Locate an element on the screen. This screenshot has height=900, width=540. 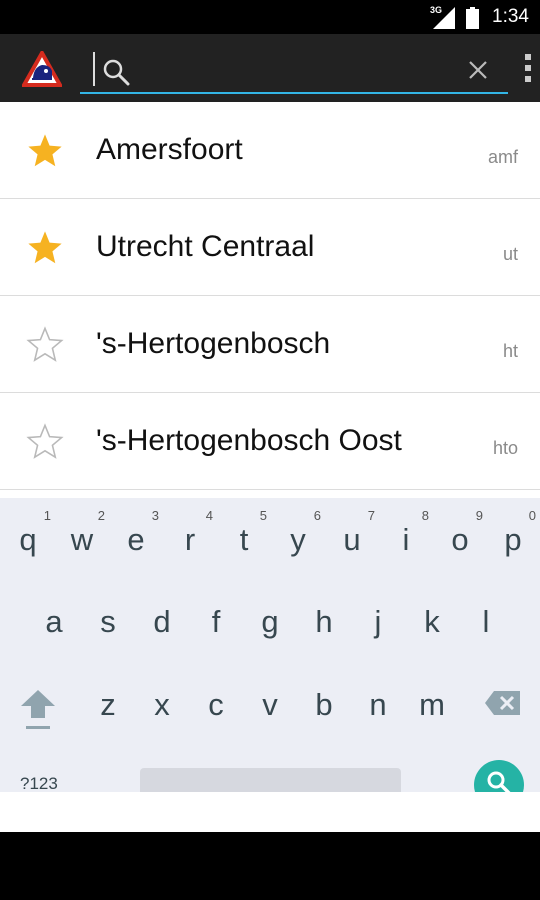
key-label: u is located at coordinates (352, 539).